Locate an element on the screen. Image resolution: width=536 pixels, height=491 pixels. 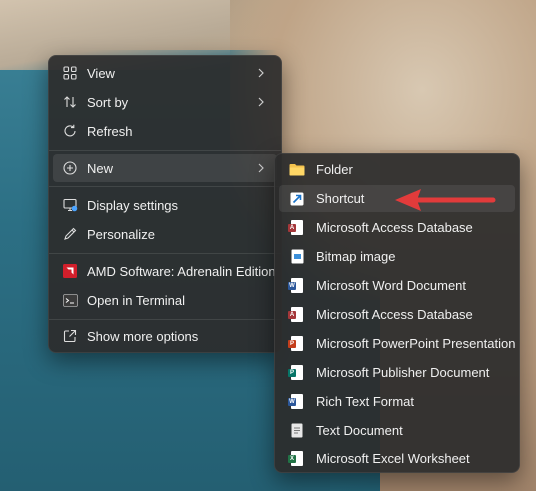
submenu-item-rich-text-format: W Rich Text Format is located at coordinates (397, 401).